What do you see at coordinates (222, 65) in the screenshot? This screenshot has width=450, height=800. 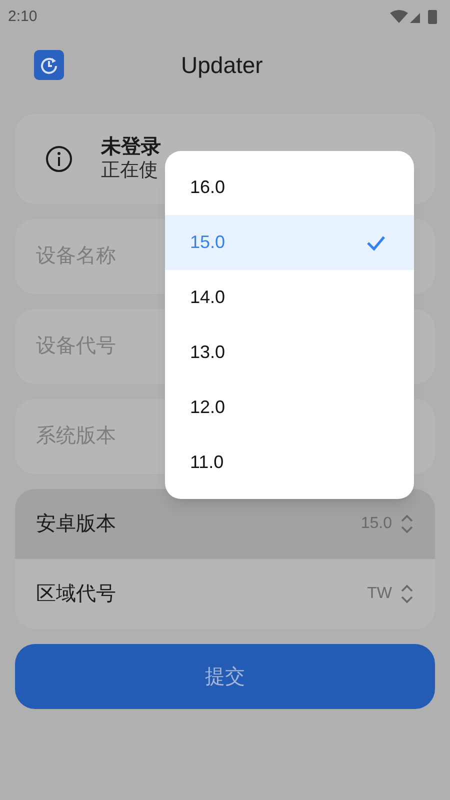 I see `app-title: Updater` at bounding box center [222, 65].